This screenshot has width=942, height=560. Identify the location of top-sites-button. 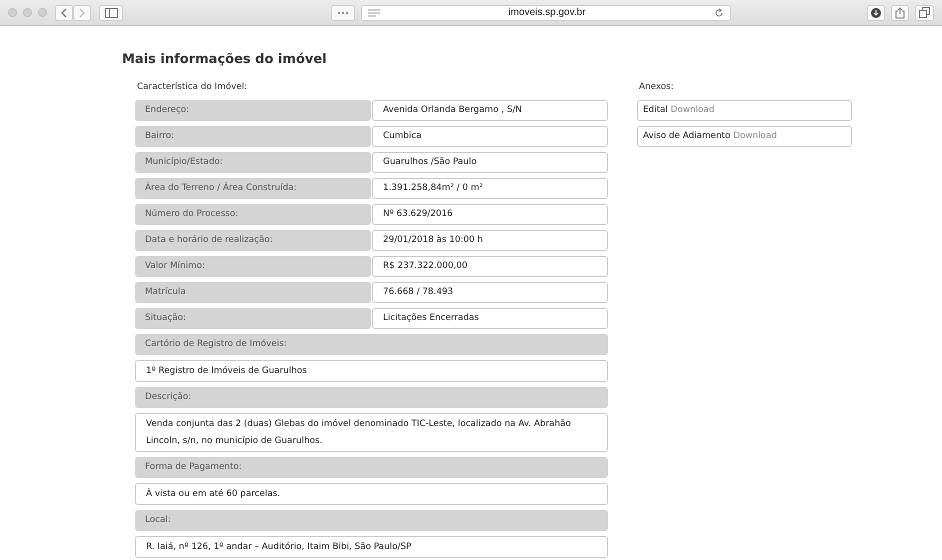
(343, 12).